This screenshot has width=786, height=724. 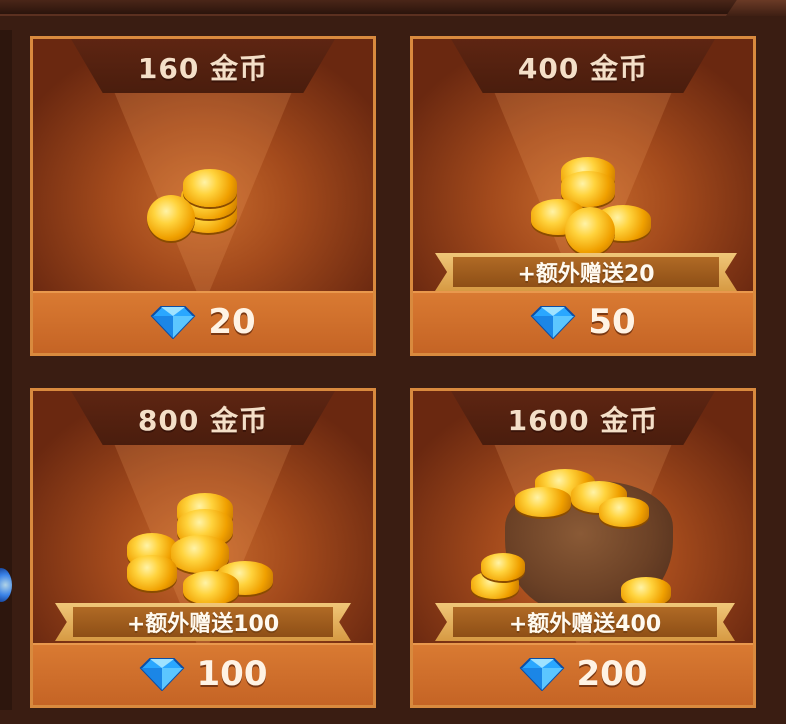 I want to click on bonus-ribbon: +额外赠送100, so click(x=203, y=622).